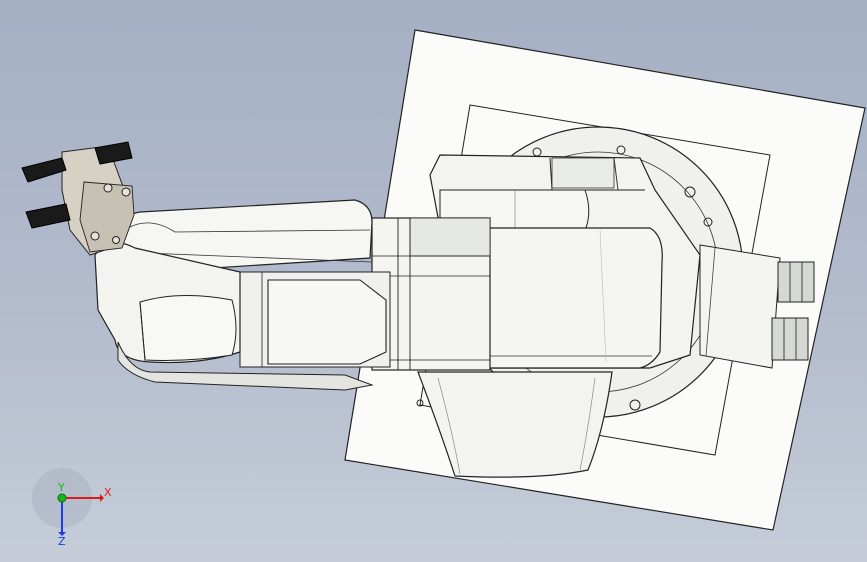  What do you see at coordinates (48, 216) in the screenshot?
I see `gripper-finger-lower` at bounding box center [48, 216].